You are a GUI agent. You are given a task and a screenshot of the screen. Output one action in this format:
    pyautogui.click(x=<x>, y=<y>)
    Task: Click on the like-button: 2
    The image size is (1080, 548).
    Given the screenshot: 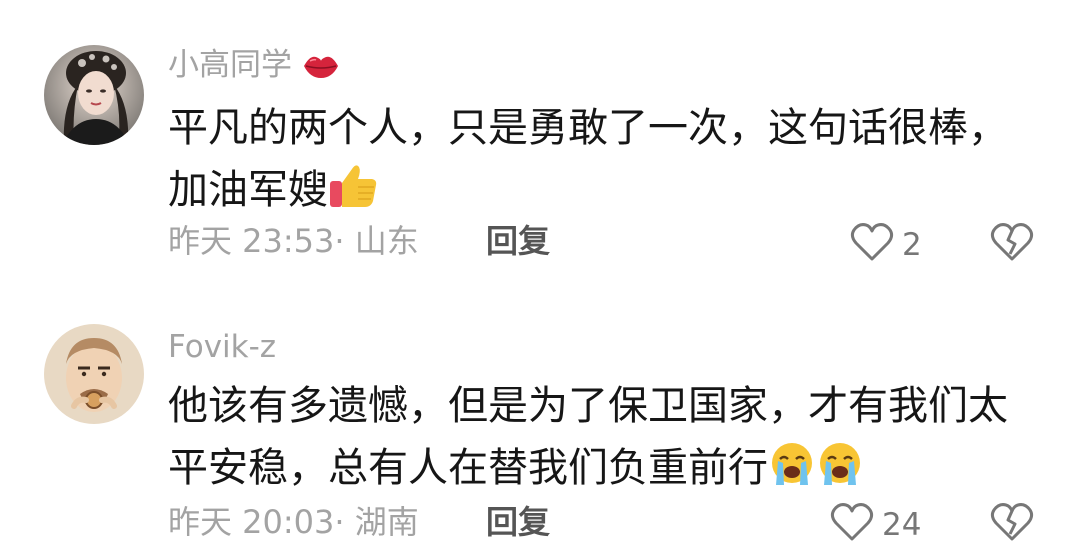 What is the action you would take?
    pyautogui.click(x=886, y=245)
    